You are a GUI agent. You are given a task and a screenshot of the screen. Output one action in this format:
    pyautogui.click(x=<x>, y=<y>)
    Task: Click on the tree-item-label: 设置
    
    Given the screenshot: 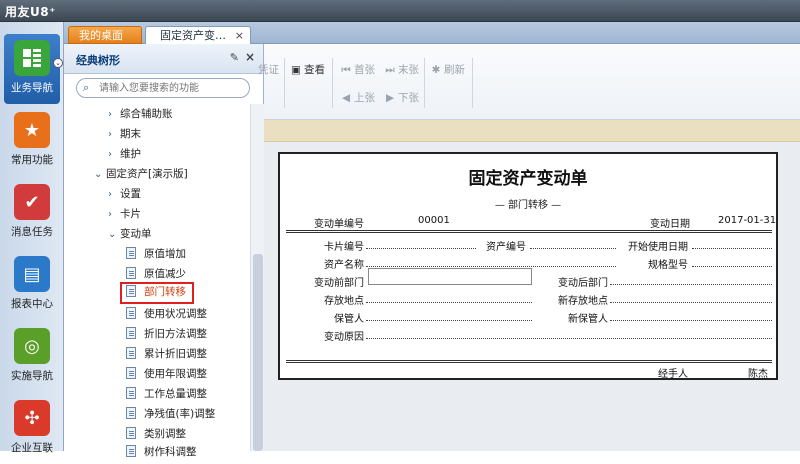 What is the action you would take?
    pyautogui.click(x=130, y=194)
    